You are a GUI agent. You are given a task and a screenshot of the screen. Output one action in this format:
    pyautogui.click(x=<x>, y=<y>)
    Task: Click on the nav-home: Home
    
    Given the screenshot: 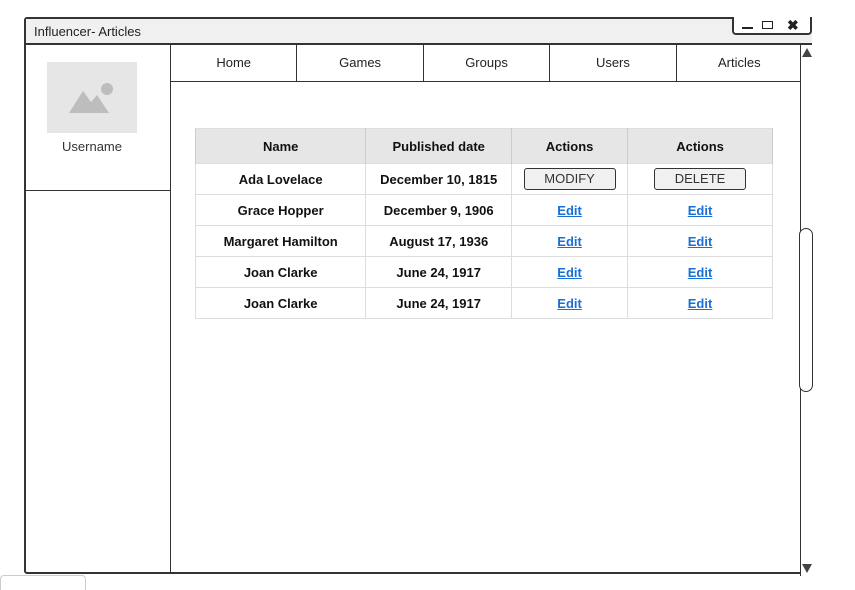 What is the action you would take?
    pyautogui.click(x=234, y=63)
    